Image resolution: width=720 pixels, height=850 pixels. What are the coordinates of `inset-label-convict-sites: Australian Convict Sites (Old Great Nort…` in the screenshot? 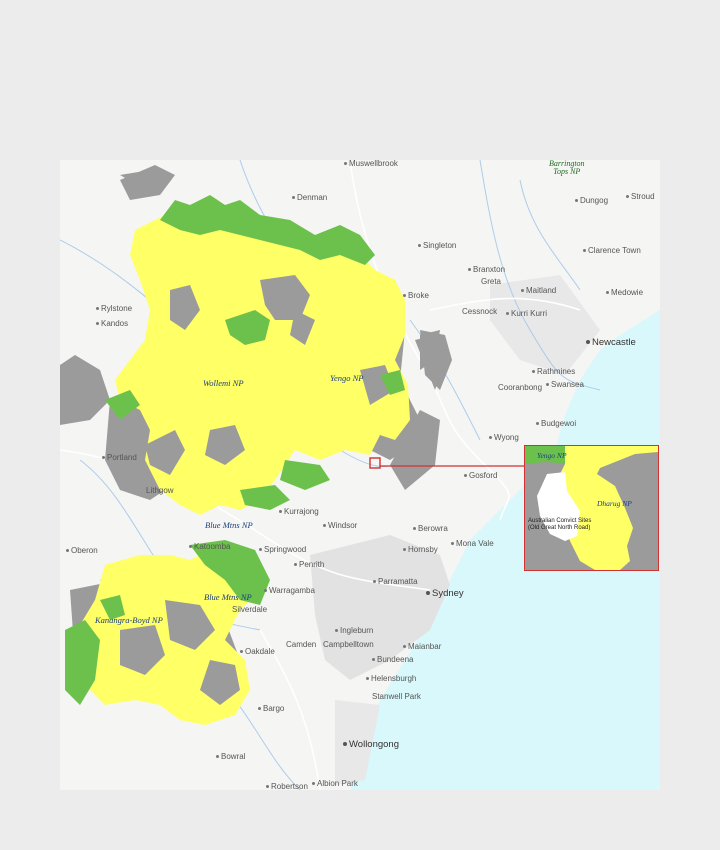 It's located at (560, 524).